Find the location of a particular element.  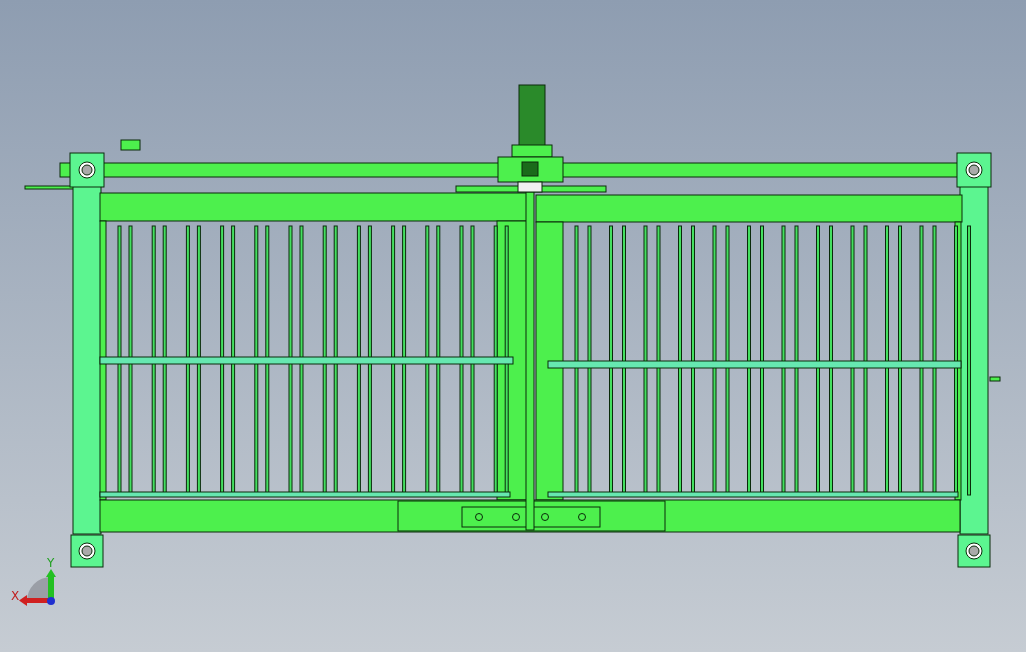

axis-triad-icon is located at coordinates (37, 587).